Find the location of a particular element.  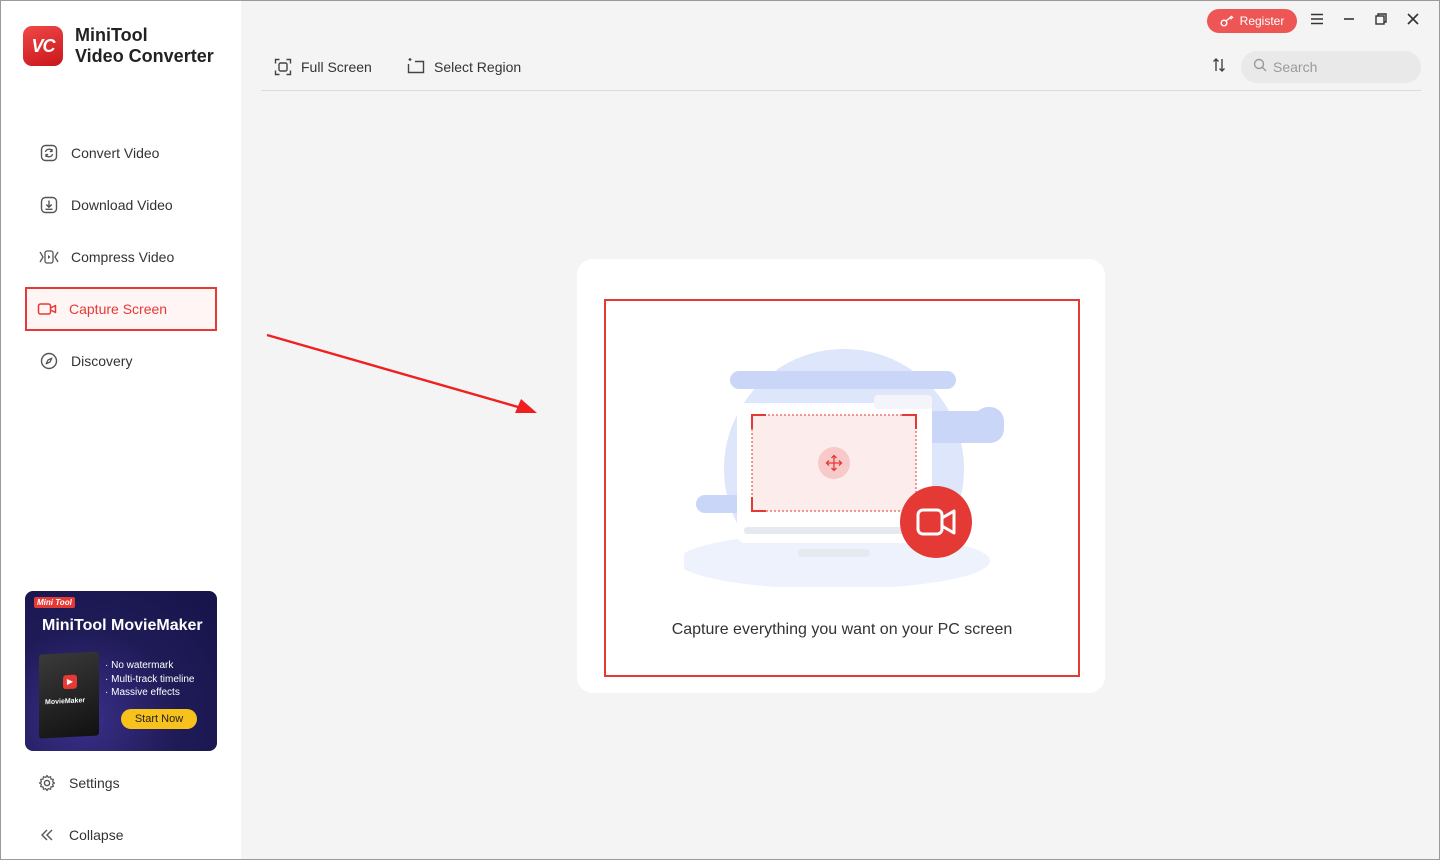

compress-icon is located at coordinates (49, 257).